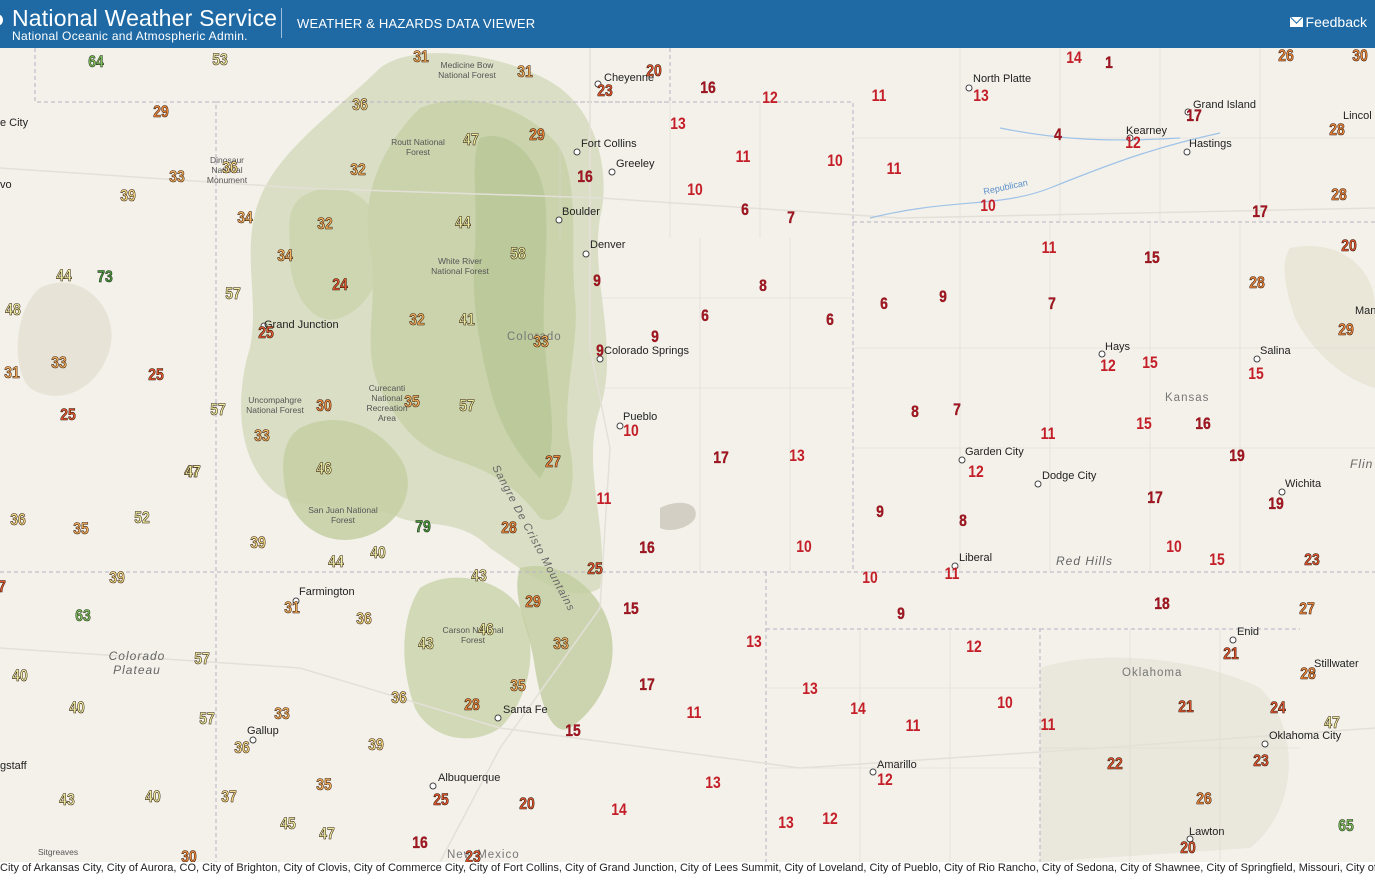 Image resolution: width=1375 pixels, height=892 pixels. Describe the element at coordinates (288, 824) in the screenshot. I see `temperature-marker: 45` at that location.